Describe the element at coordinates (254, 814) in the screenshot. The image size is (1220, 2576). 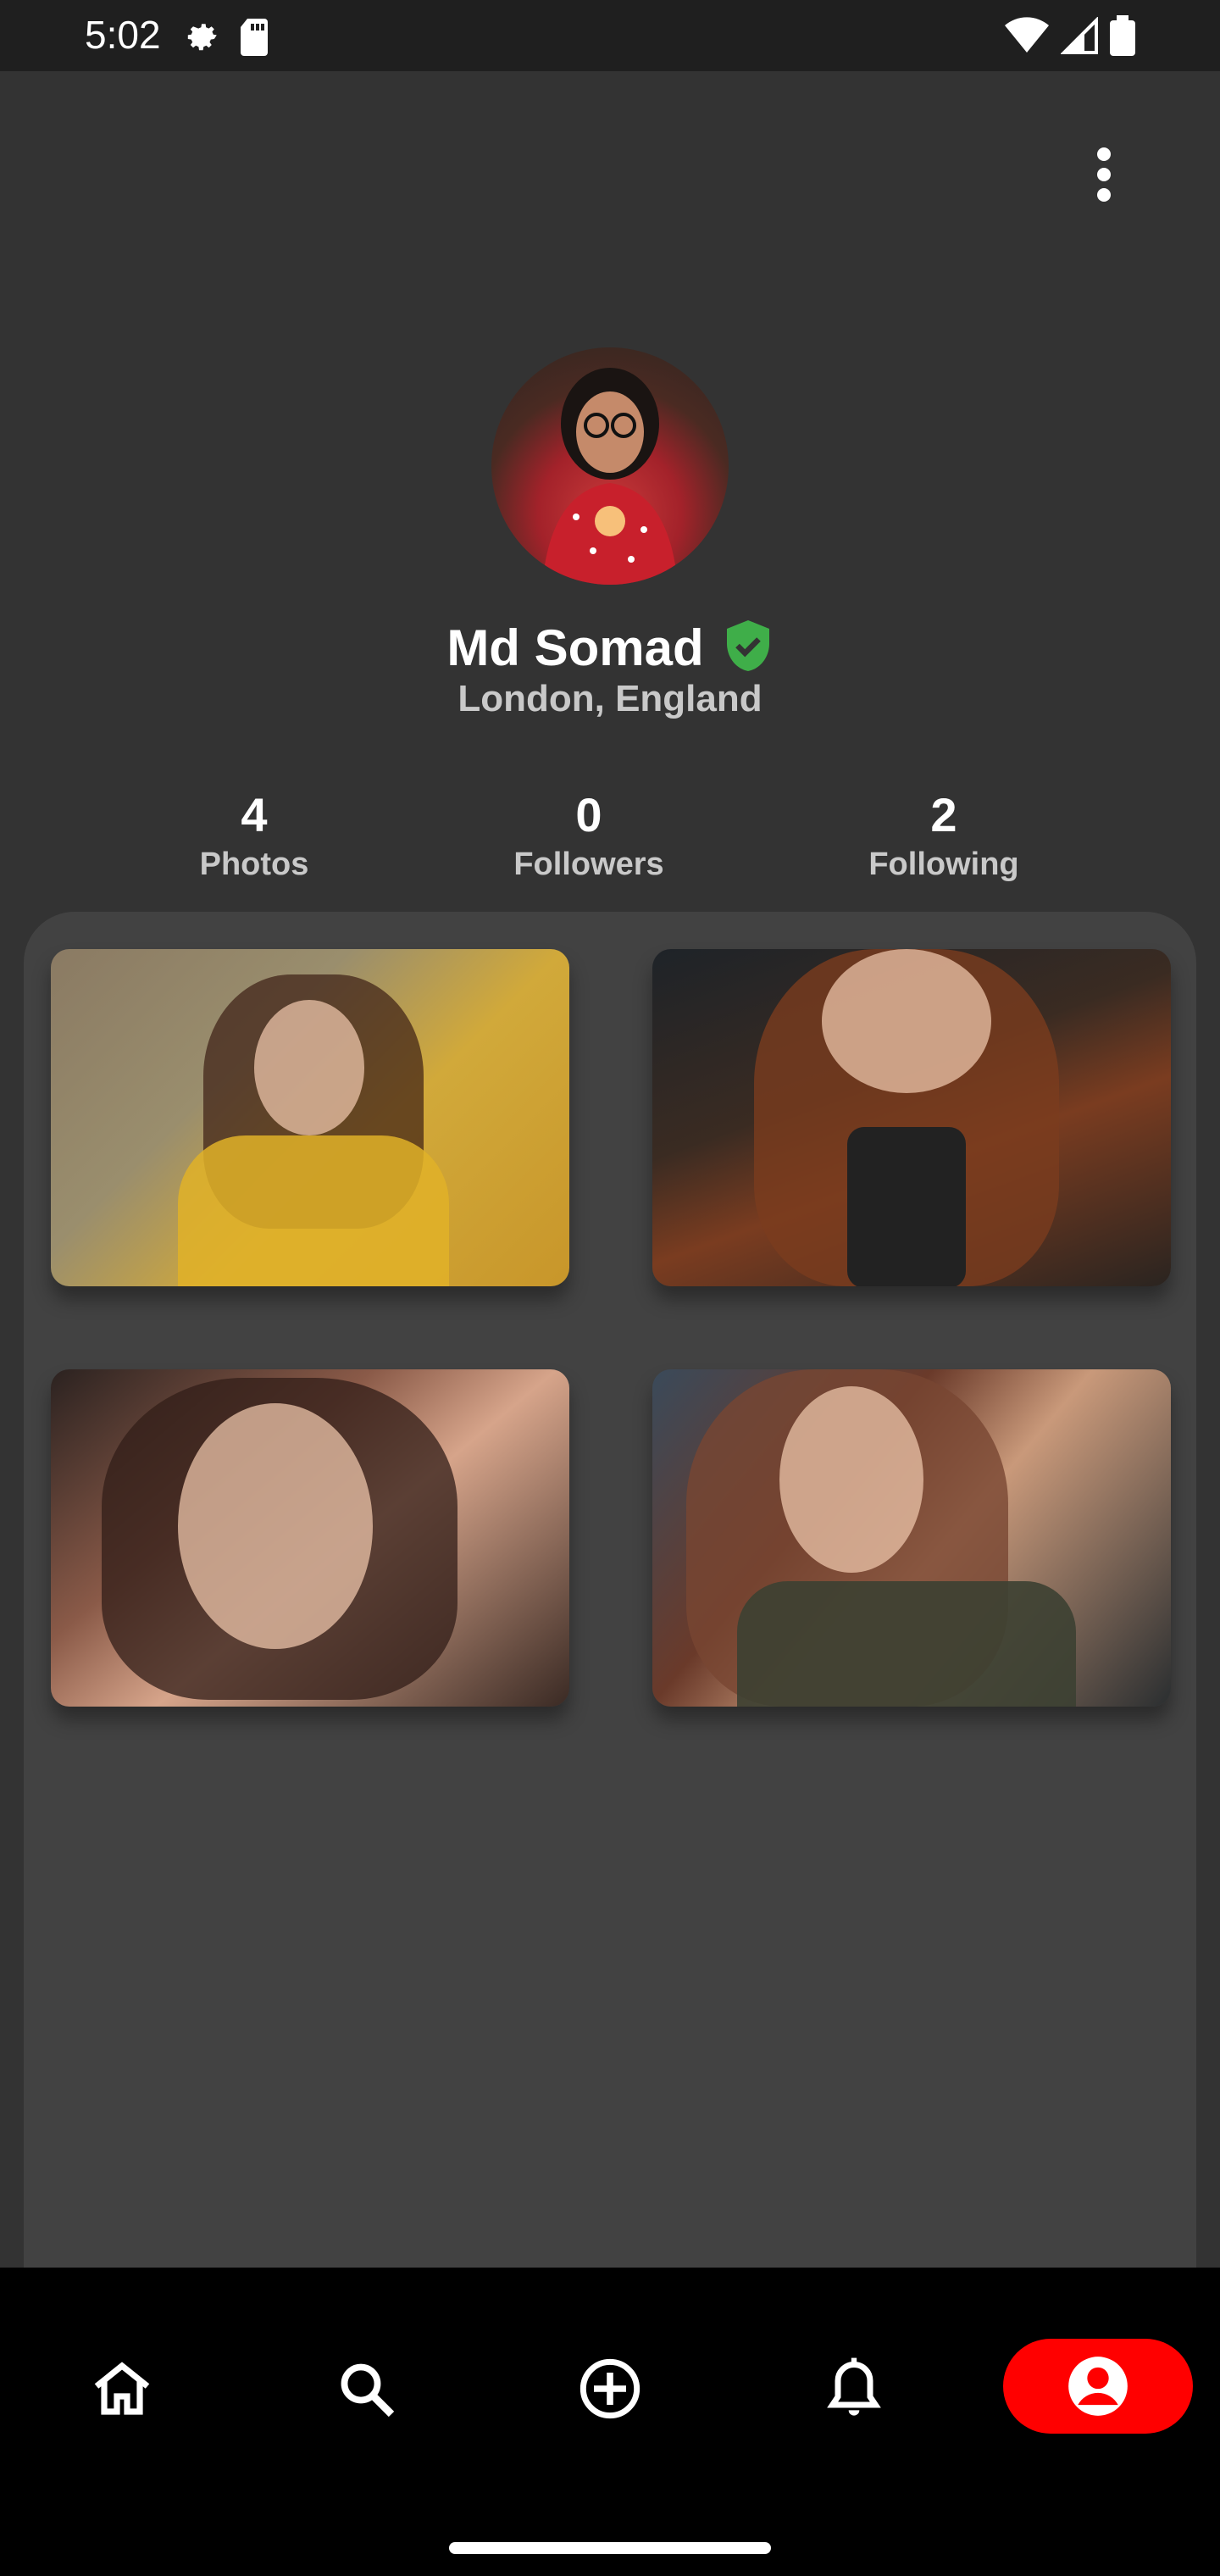
I see `stat-photos-value: 4` at that location.